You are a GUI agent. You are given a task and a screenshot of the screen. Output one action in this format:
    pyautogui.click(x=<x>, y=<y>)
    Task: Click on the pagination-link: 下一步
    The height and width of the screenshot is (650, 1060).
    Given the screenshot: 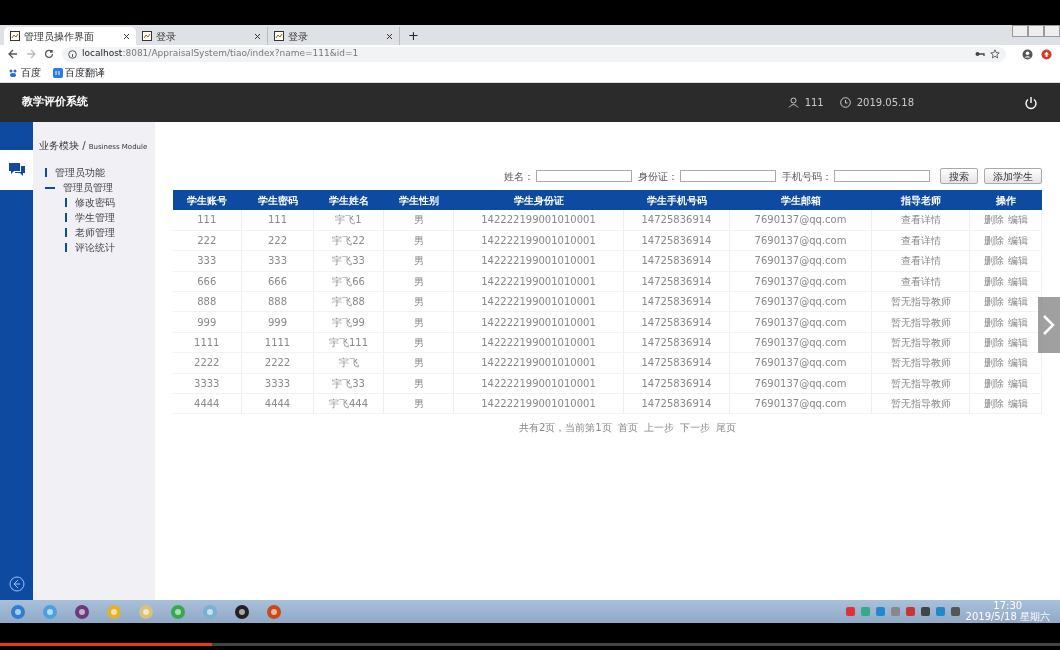 What is the action you would take?
    pyautogui.click(x=694, y=428)
    